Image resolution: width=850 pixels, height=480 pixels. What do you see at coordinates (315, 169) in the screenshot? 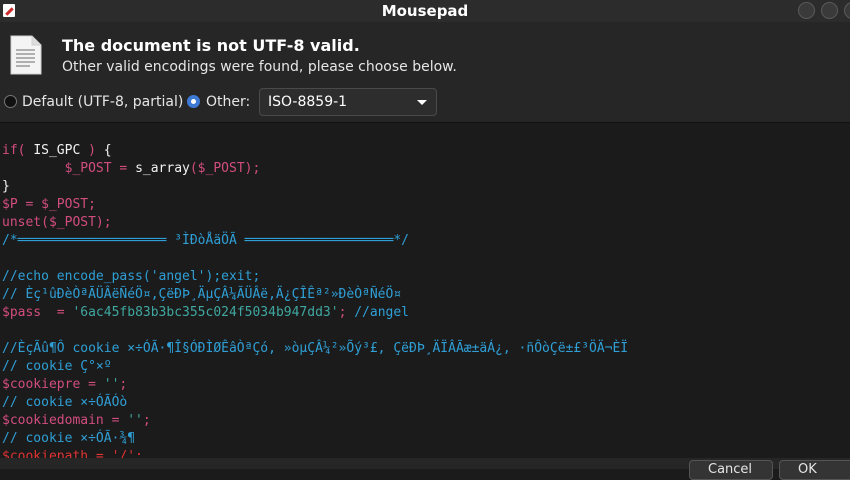
I see `code-line: $_POST = s_array($_POST);` at bounding box center [315, 169].